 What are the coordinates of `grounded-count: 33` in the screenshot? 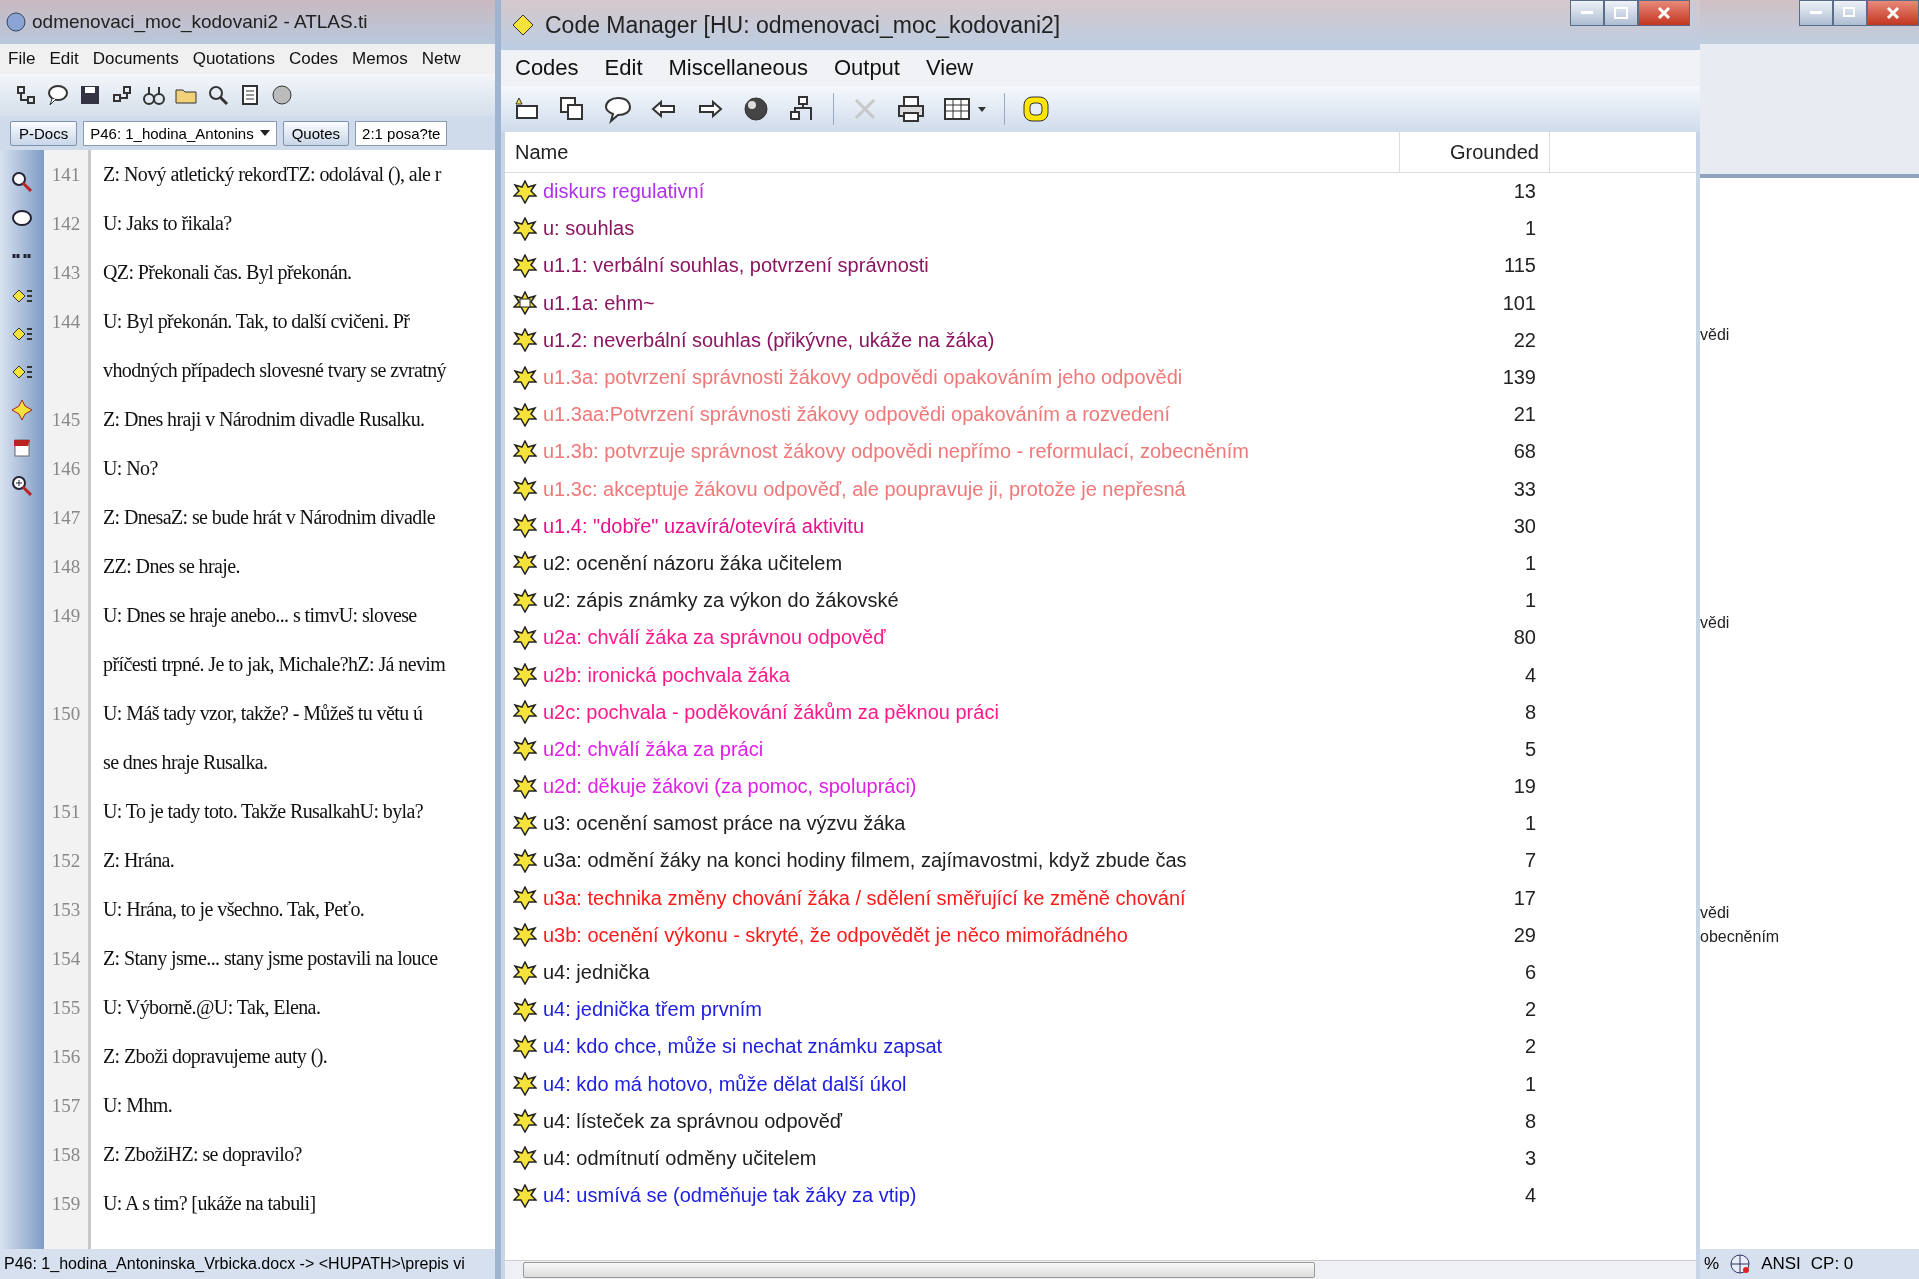 It's located at (1524, 489).